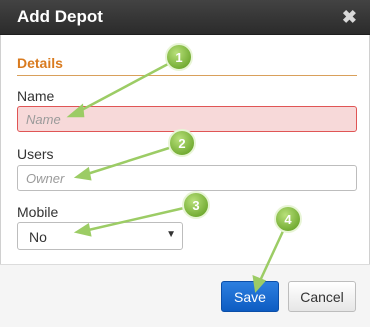  I want to click on callout-number-4: 4, so click(288, 219).